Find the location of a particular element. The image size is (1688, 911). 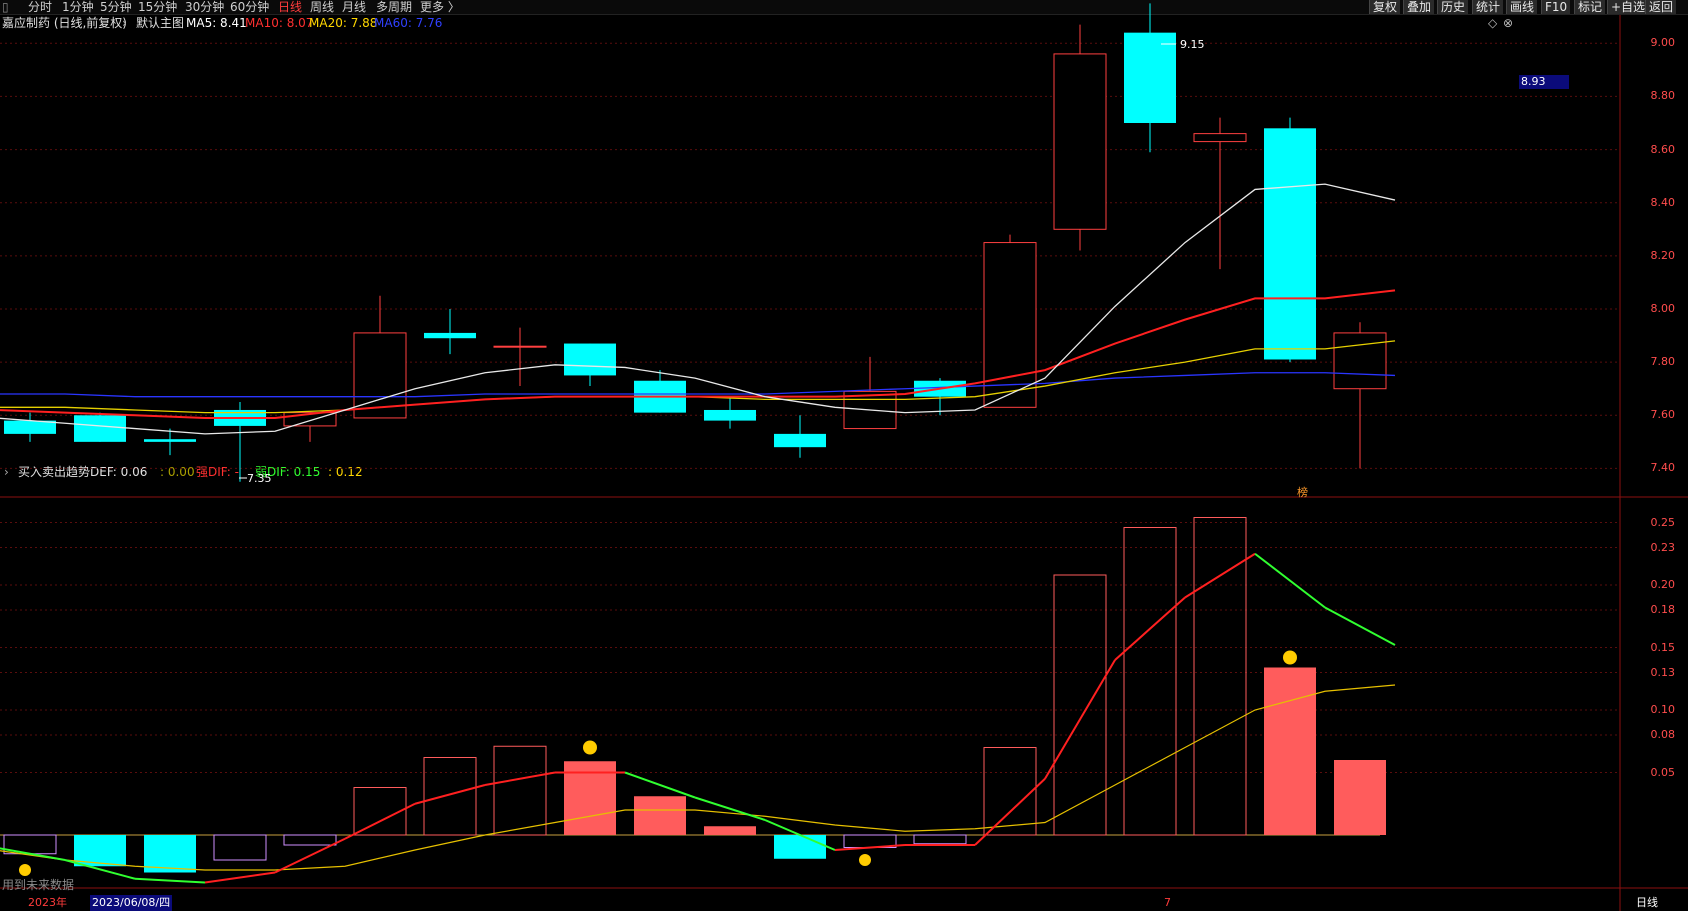

sub-axis-label: 0.08 is located at coordinates (1663, 734).